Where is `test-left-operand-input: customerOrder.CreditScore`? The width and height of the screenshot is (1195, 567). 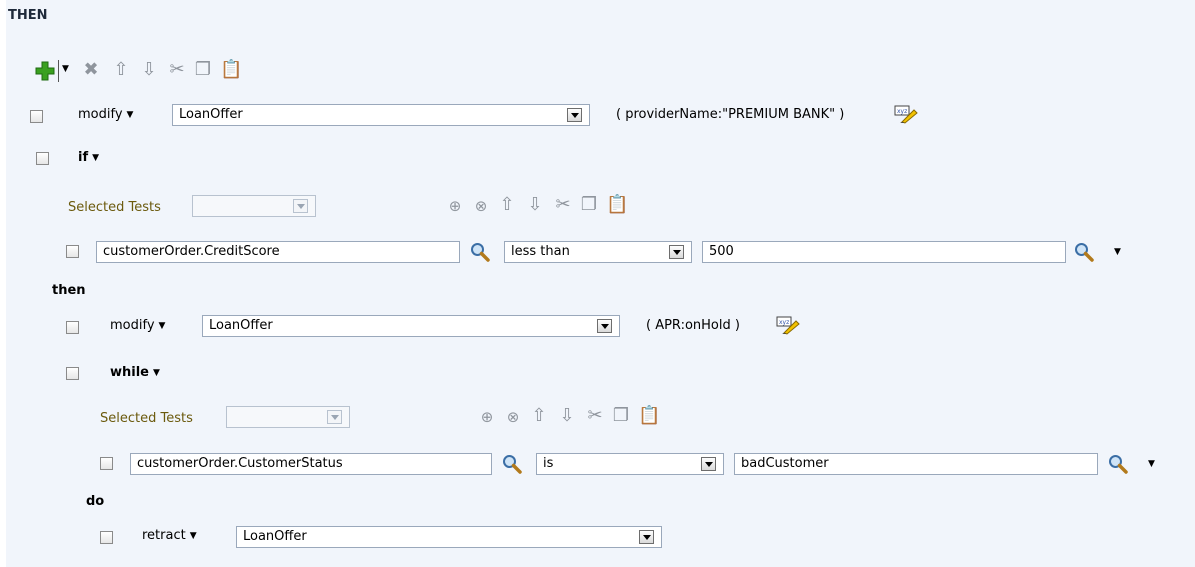 test-left-operand-input: customerOrder.CreditScore is located at coordinates (278, 252).